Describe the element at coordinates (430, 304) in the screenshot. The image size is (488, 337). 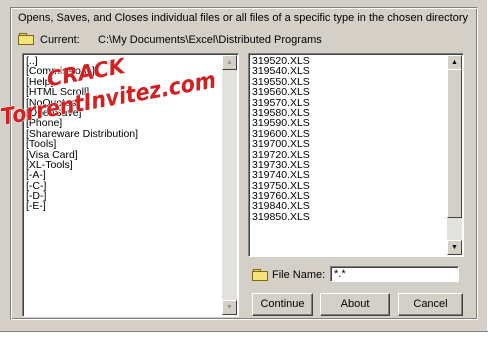
I see `cancel-button: Cancel` at that location.